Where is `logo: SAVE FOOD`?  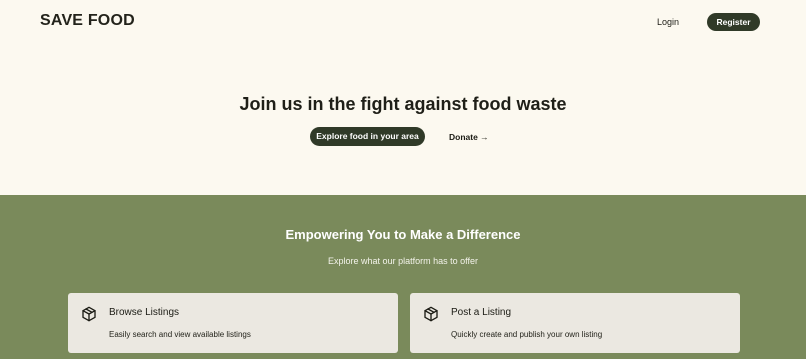 logo: SAVE FOOD is located at coordinates (87, 21).